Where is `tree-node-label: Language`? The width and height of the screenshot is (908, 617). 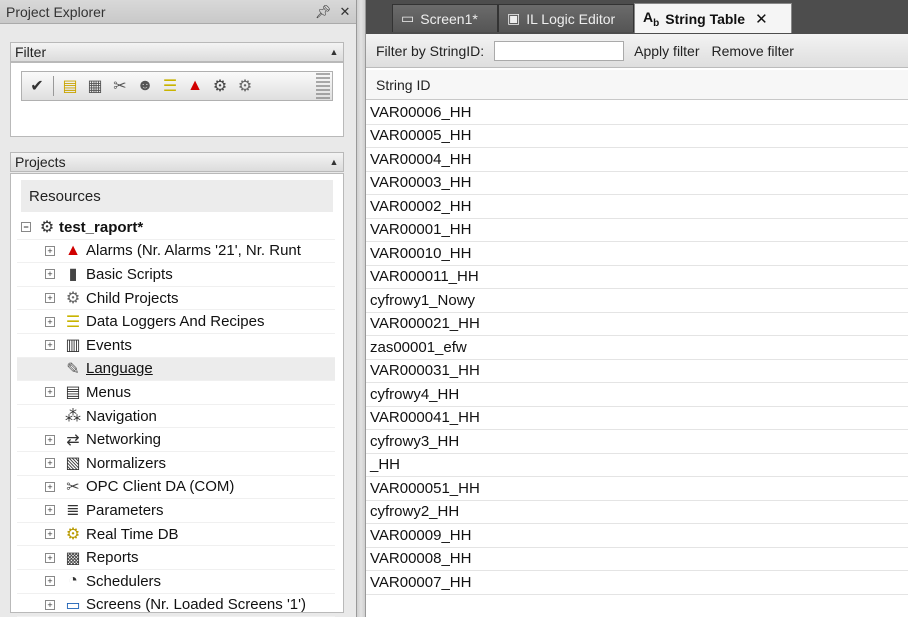 tree-node-label: Language is located at coordinates (119, 369).